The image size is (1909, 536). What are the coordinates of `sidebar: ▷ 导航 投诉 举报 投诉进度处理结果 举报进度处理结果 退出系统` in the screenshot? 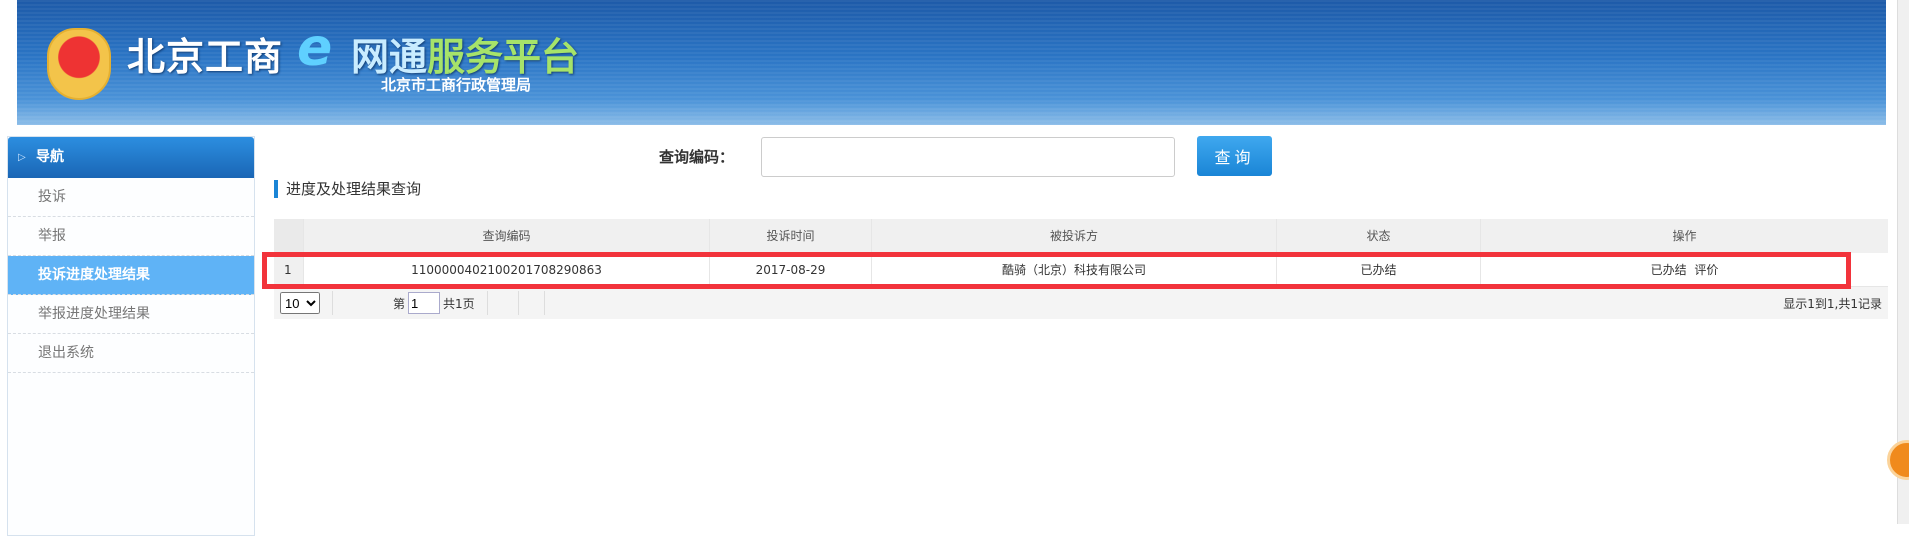 It's located at (131, 336).